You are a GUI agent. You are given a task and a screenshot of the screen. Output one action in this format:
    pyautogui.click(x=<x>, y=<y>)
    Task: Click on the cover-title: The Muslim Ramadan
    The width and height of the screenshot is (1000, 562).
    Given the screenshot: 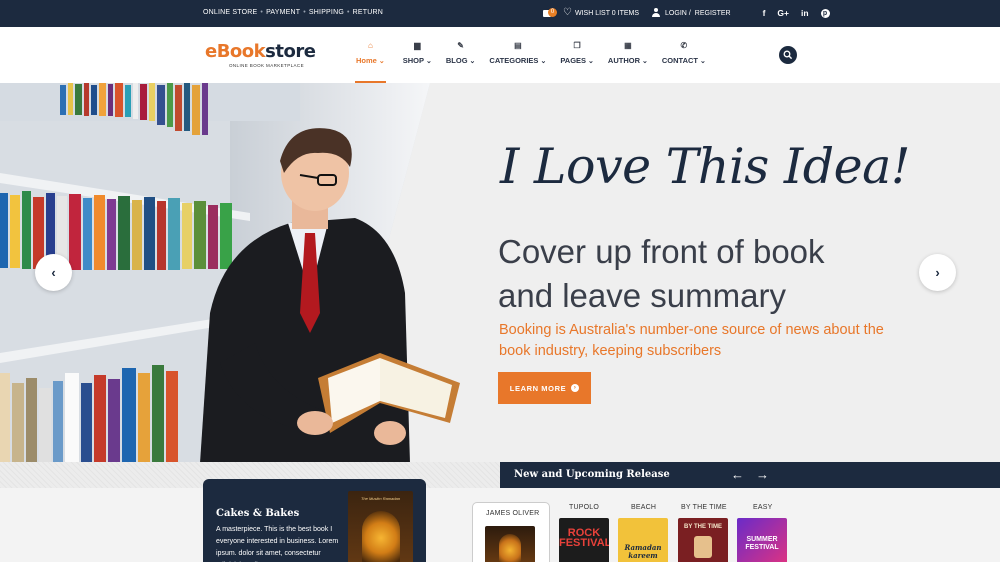 What is the action you would take?
    pyautogui.click(x=380, y=498)
    